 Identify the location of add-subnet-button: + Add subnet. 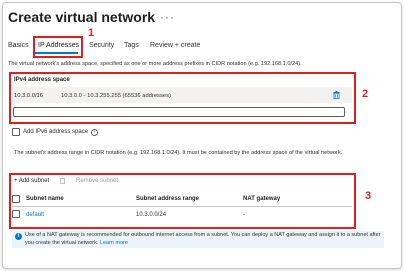
(31, 181).